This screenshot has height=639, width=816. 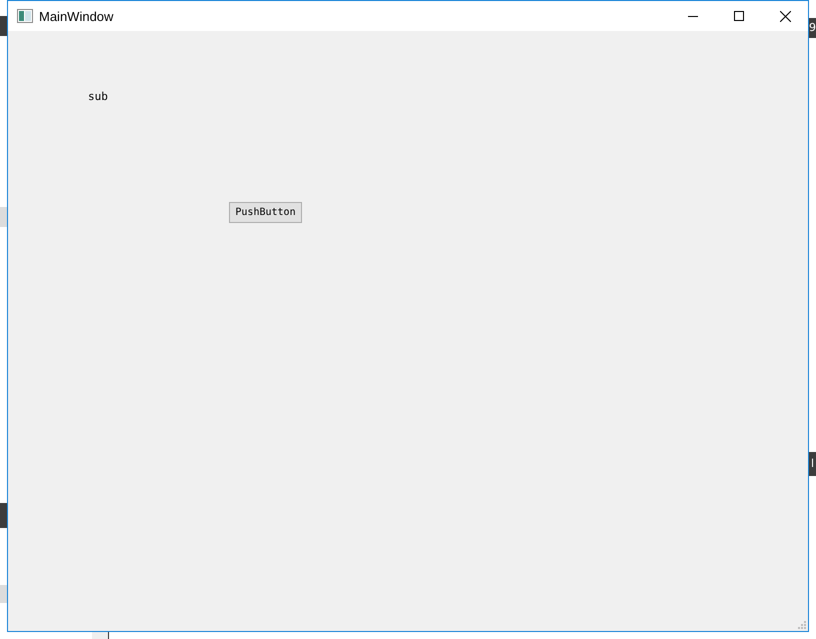 I want to click on push-button: PushButton, so click(x=265, y=212).